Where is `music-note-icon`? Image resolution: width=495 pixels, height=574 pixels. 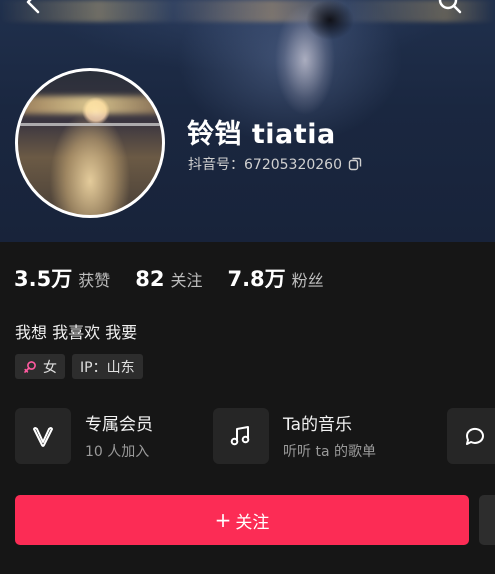
music-note-icon is located at coordinates (240, 436).